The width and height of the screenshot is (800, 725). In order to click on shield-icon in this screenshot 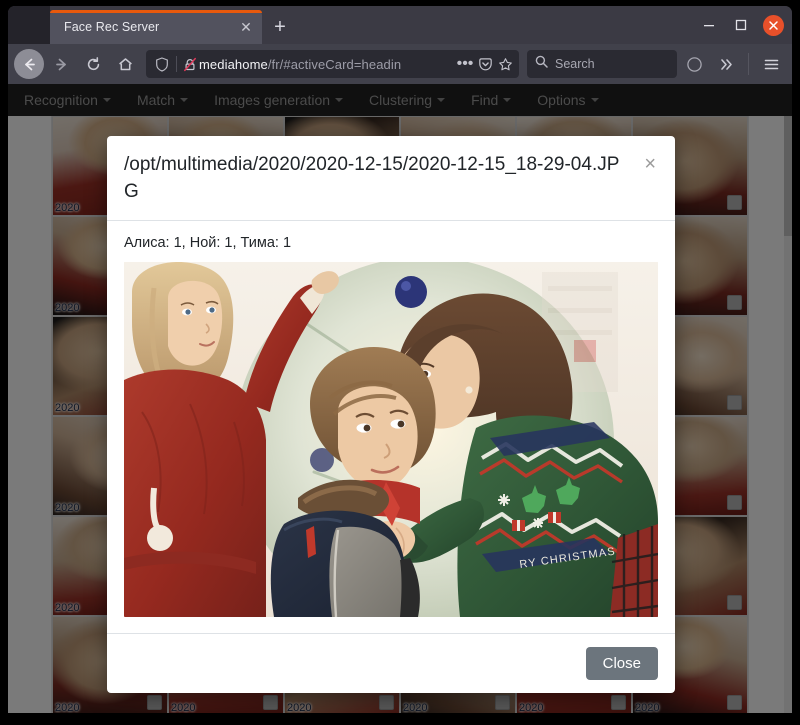, I will do `click(162, 64)`.